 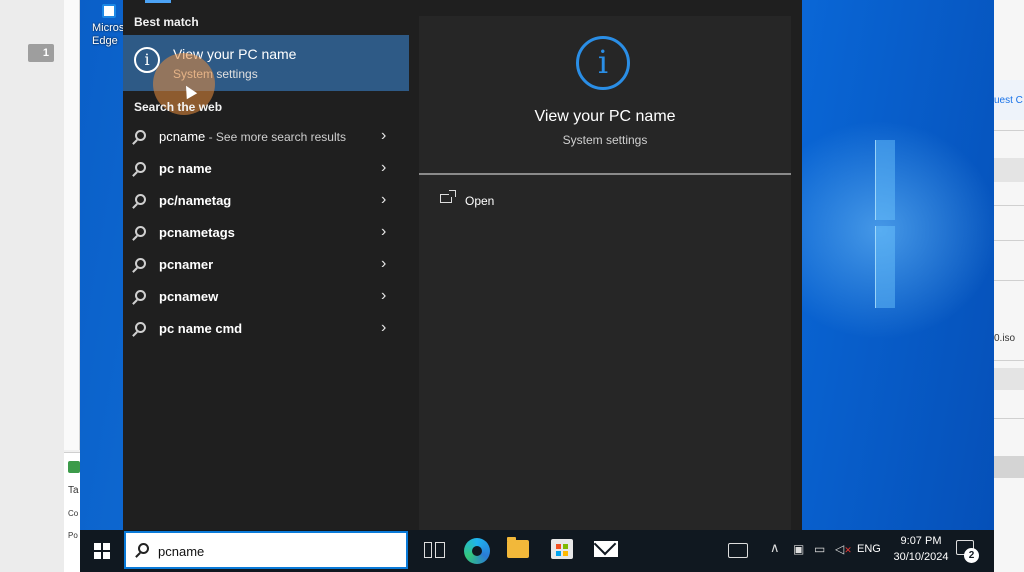 I want to click on mail-icon, so click(x=606, y=549).